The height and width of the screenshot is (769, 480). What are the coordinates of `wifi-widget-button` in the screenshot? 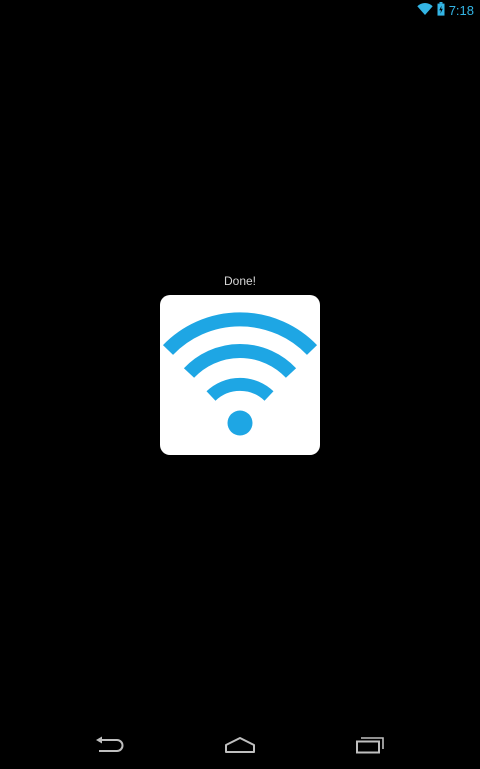 It's located at (240, 375).